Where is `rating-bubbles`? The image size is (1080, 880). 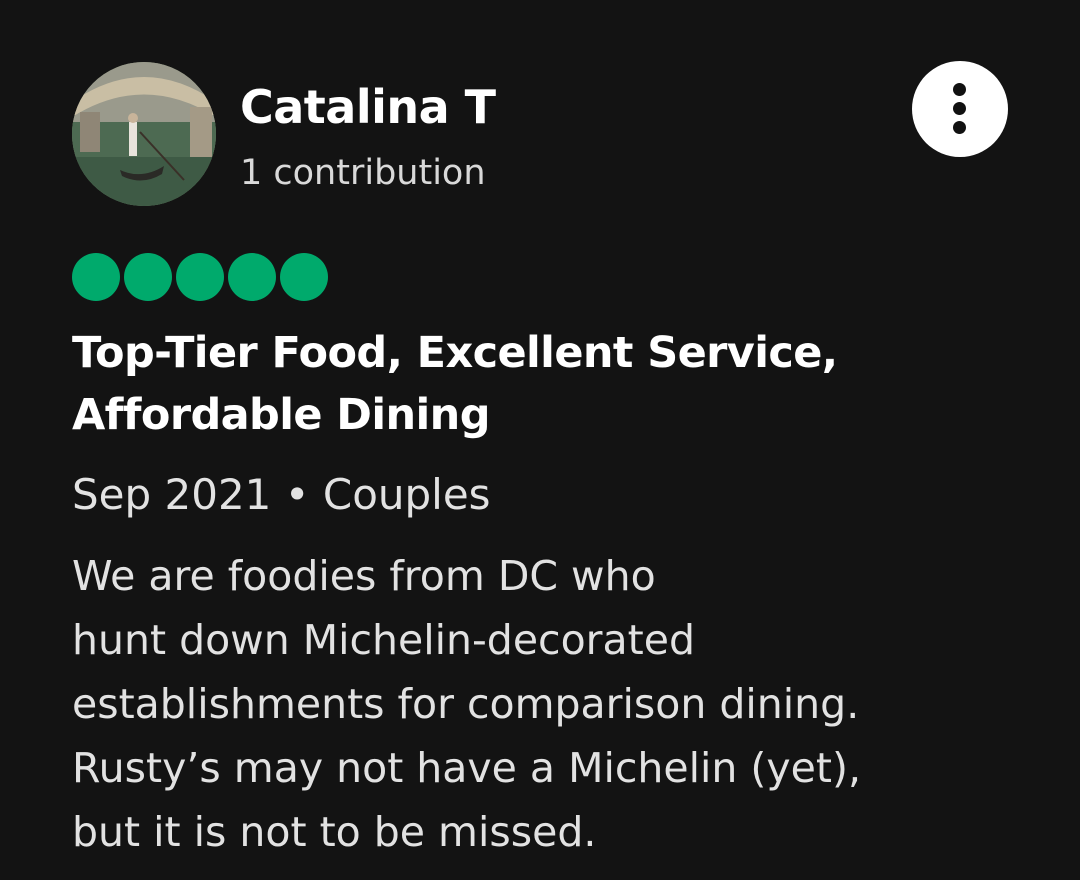
rating-bubbles is located at coordinates (200, 277).